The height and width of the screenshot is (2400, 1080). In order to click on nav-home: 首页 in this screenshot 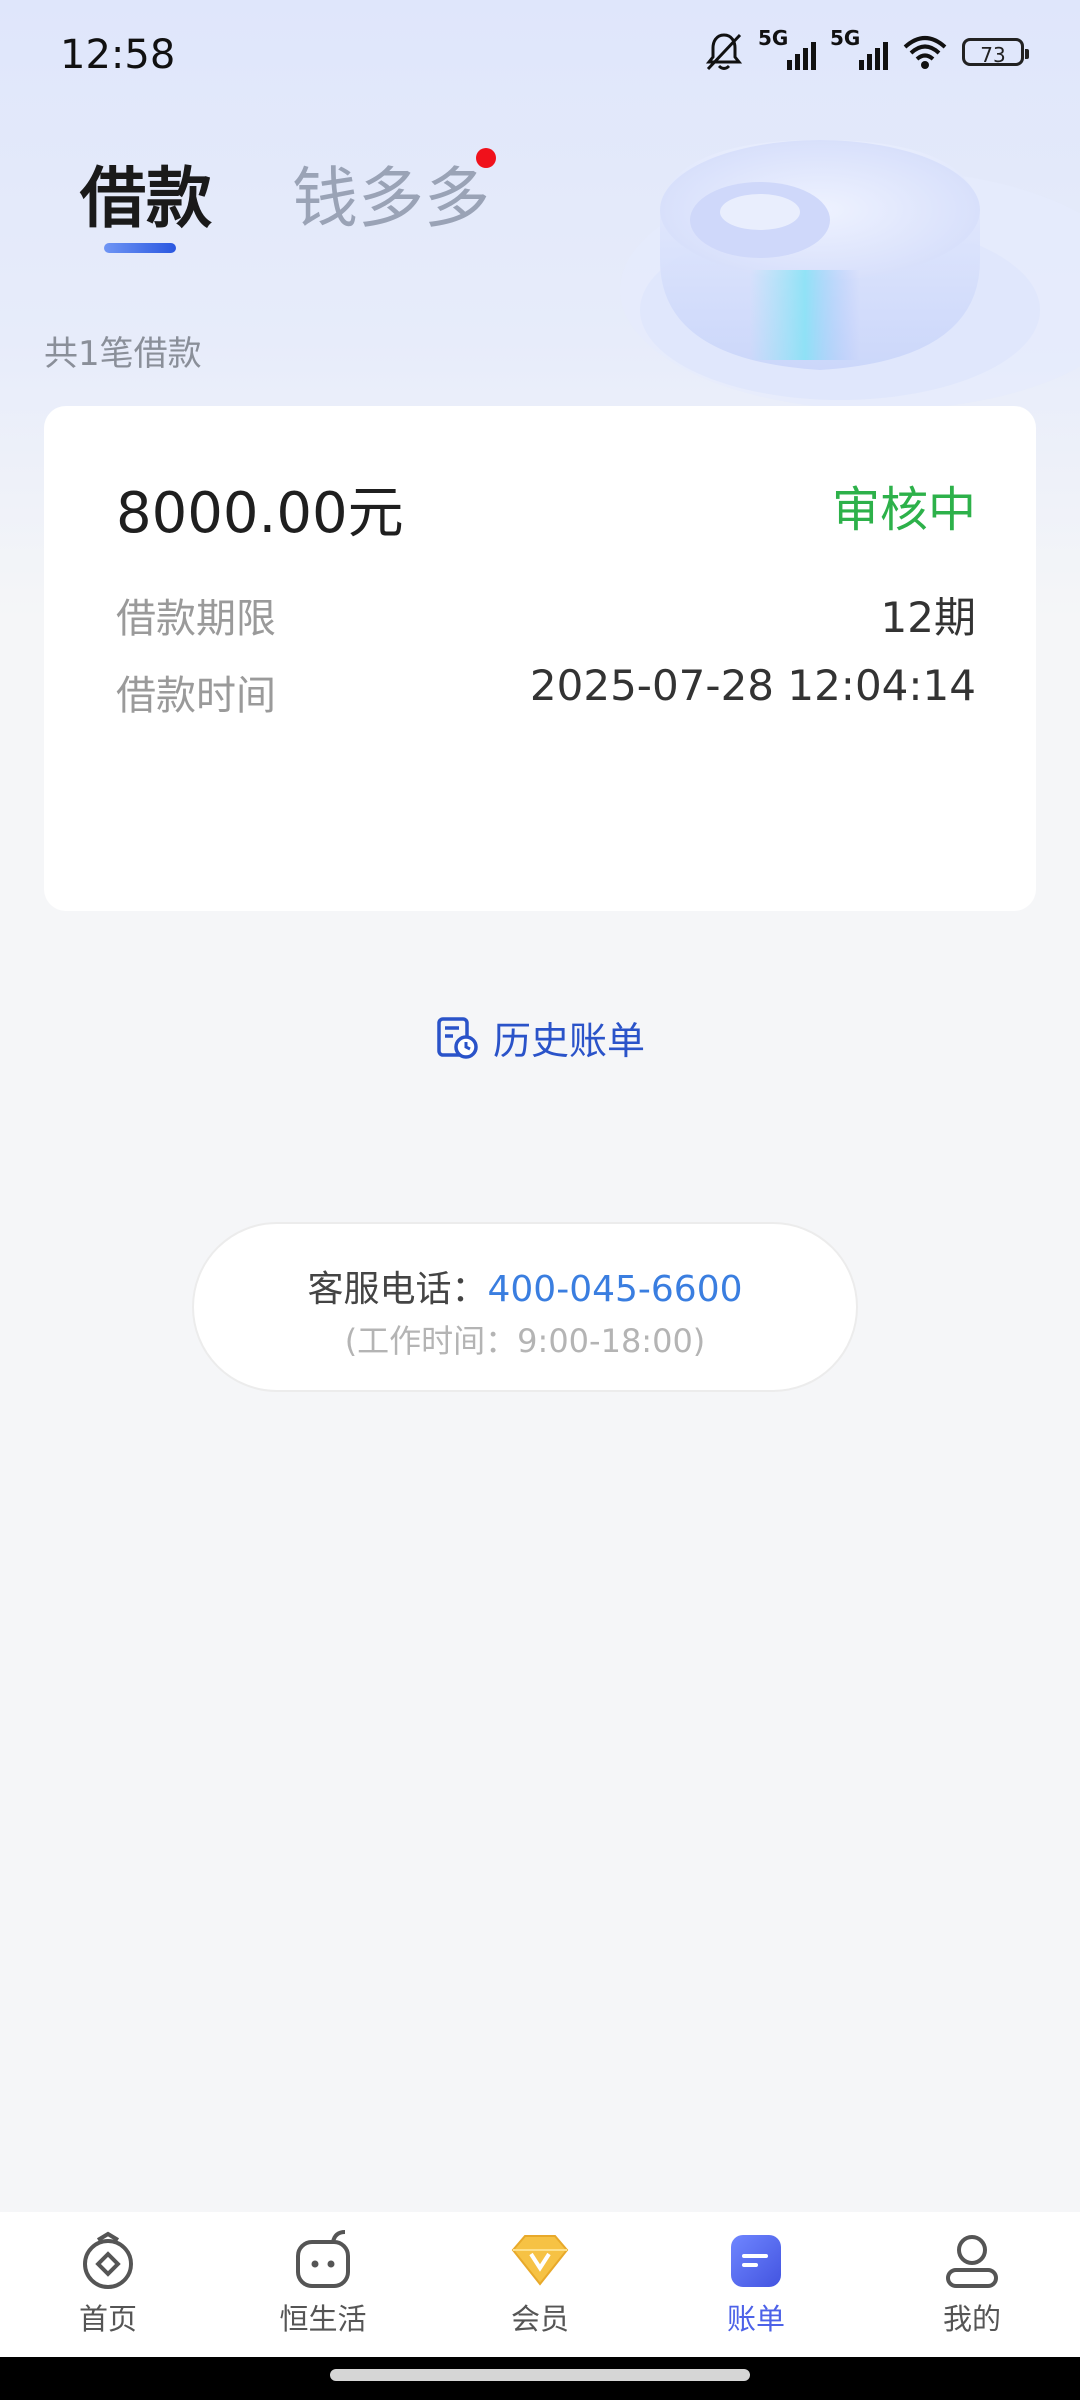, I will do `click(108, 2284)`.